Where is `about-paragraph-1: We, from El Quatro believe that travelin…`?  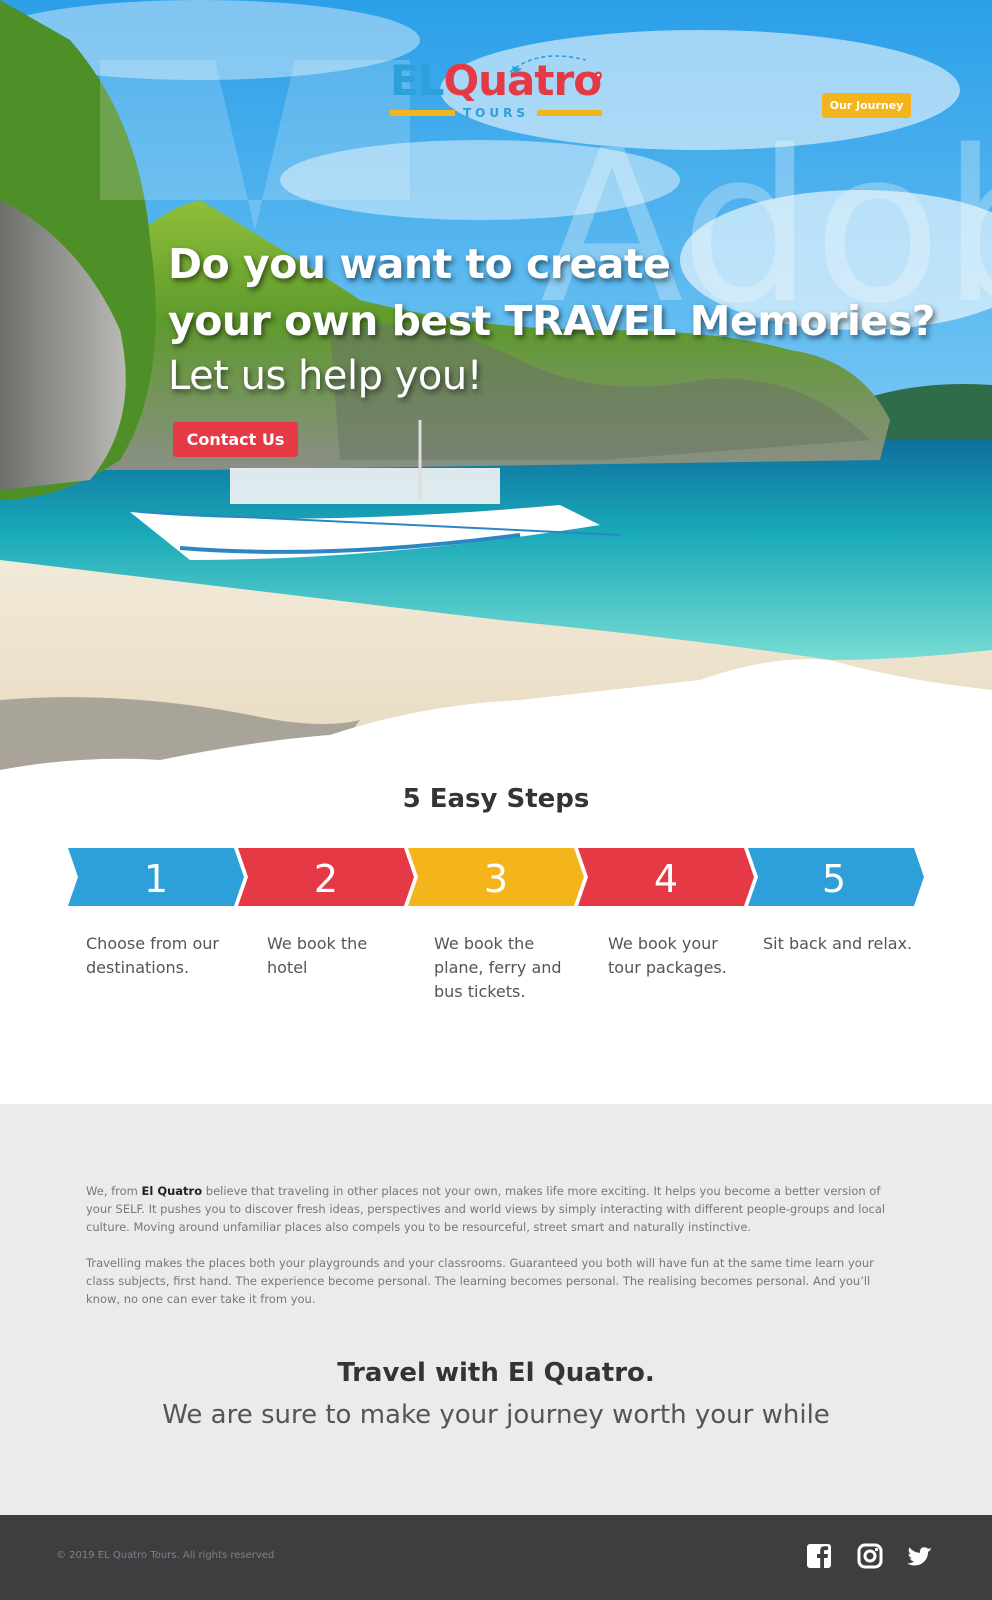 about-paragraph-1: We, from El Quatro believe that travelin… is located at coordinates (496, 1209).